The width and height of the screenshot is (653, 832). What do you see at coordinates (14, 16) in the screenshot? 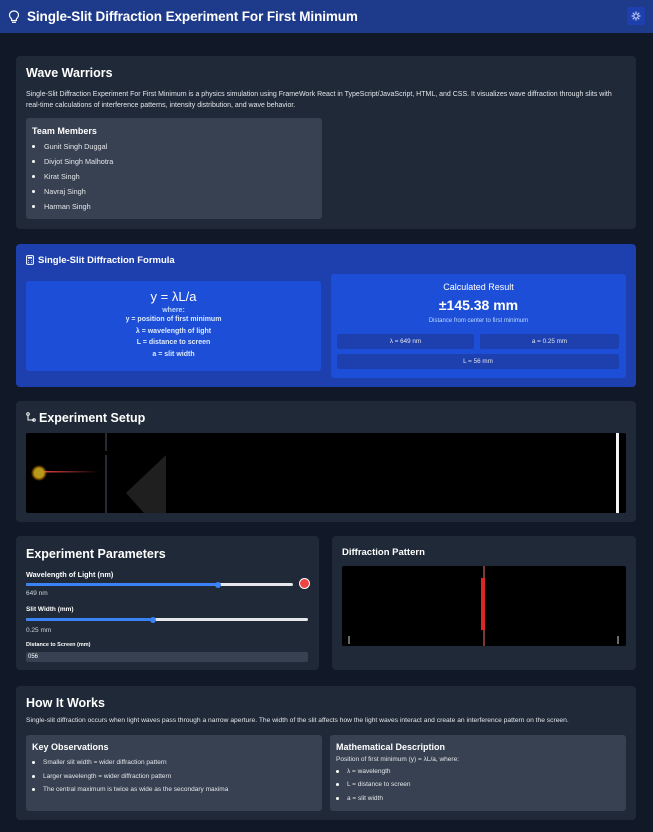
I see `lightbulb-icon` at bounding box center [14, 16].